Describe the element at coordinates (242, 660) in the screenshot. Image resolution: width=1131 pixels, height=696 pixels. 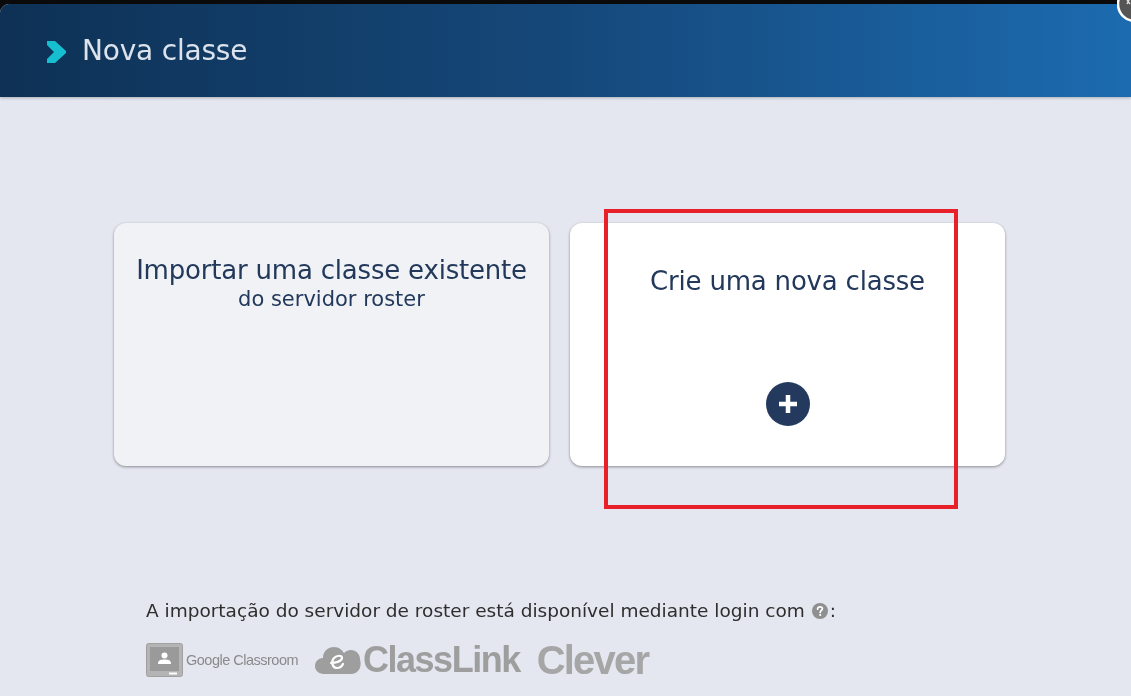
I see `provider-name: Google Classroom` at that location.